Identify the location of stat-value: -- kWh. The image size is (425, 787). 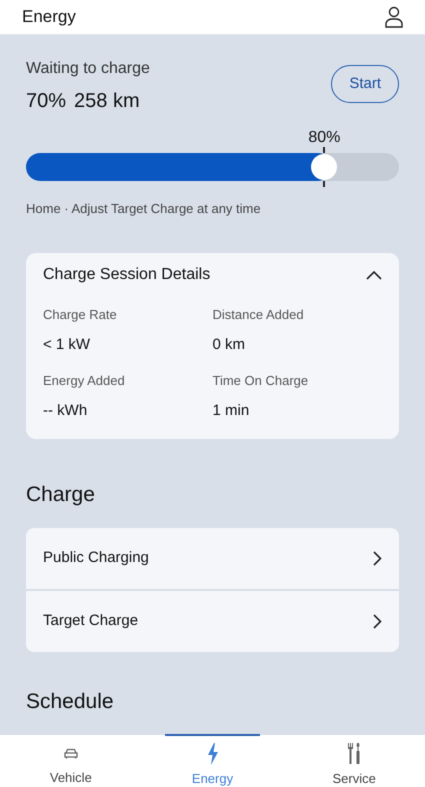
(65, 411).